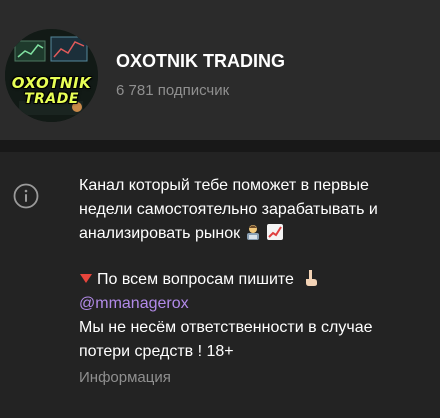  I want to click on description-text: По всем вопросам пишите, so click(195, 279).